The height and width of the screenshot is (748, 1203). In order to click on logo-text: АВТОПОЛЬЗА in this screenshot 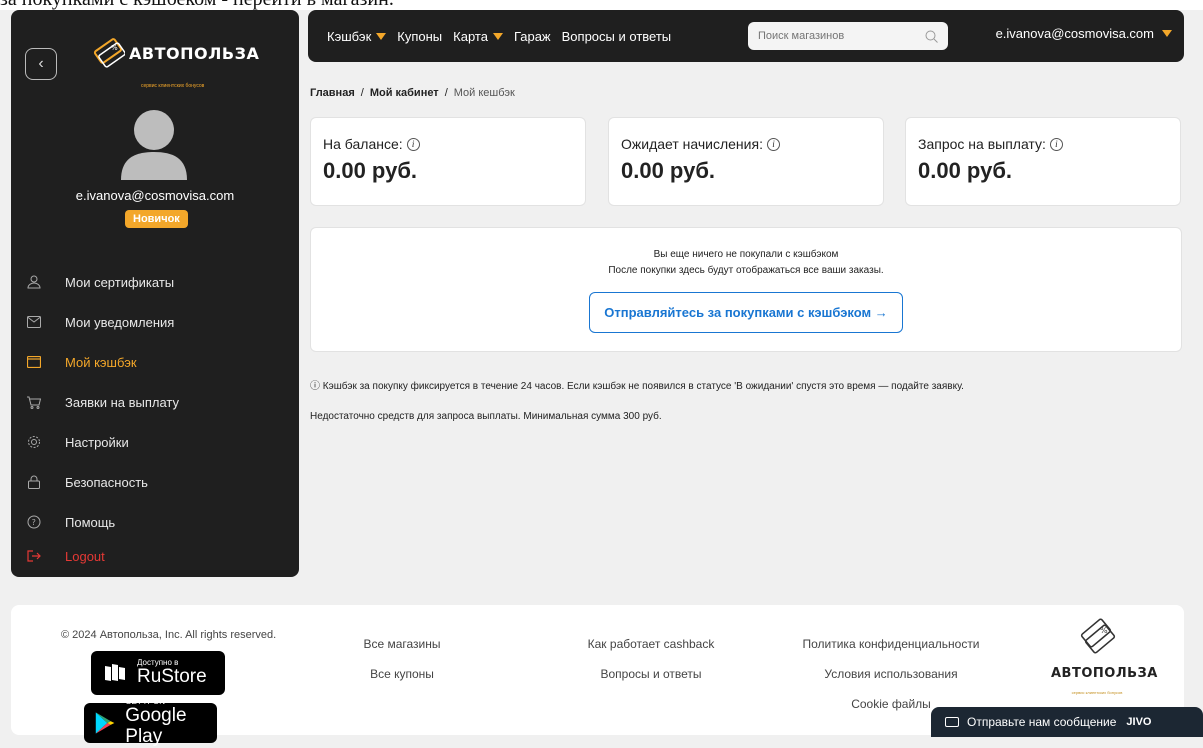, I will do `click(194, 53)`.